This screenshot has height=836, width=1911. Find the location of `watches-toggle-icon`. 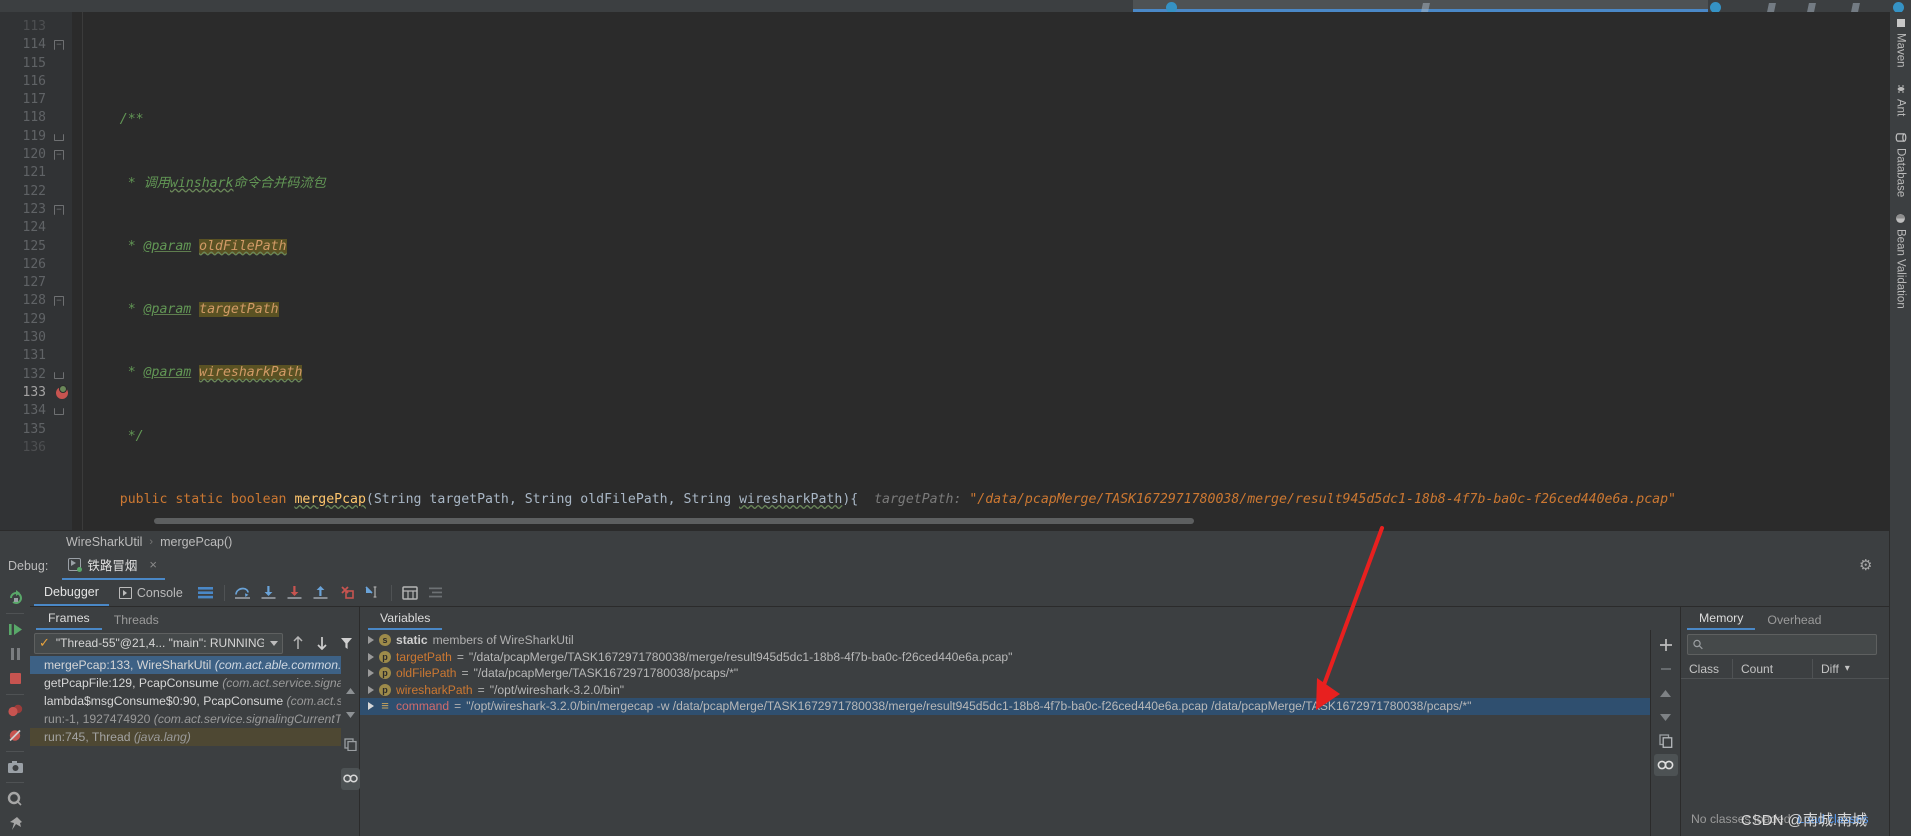

watches-toggle-icon is located at coordinates (350, 779).